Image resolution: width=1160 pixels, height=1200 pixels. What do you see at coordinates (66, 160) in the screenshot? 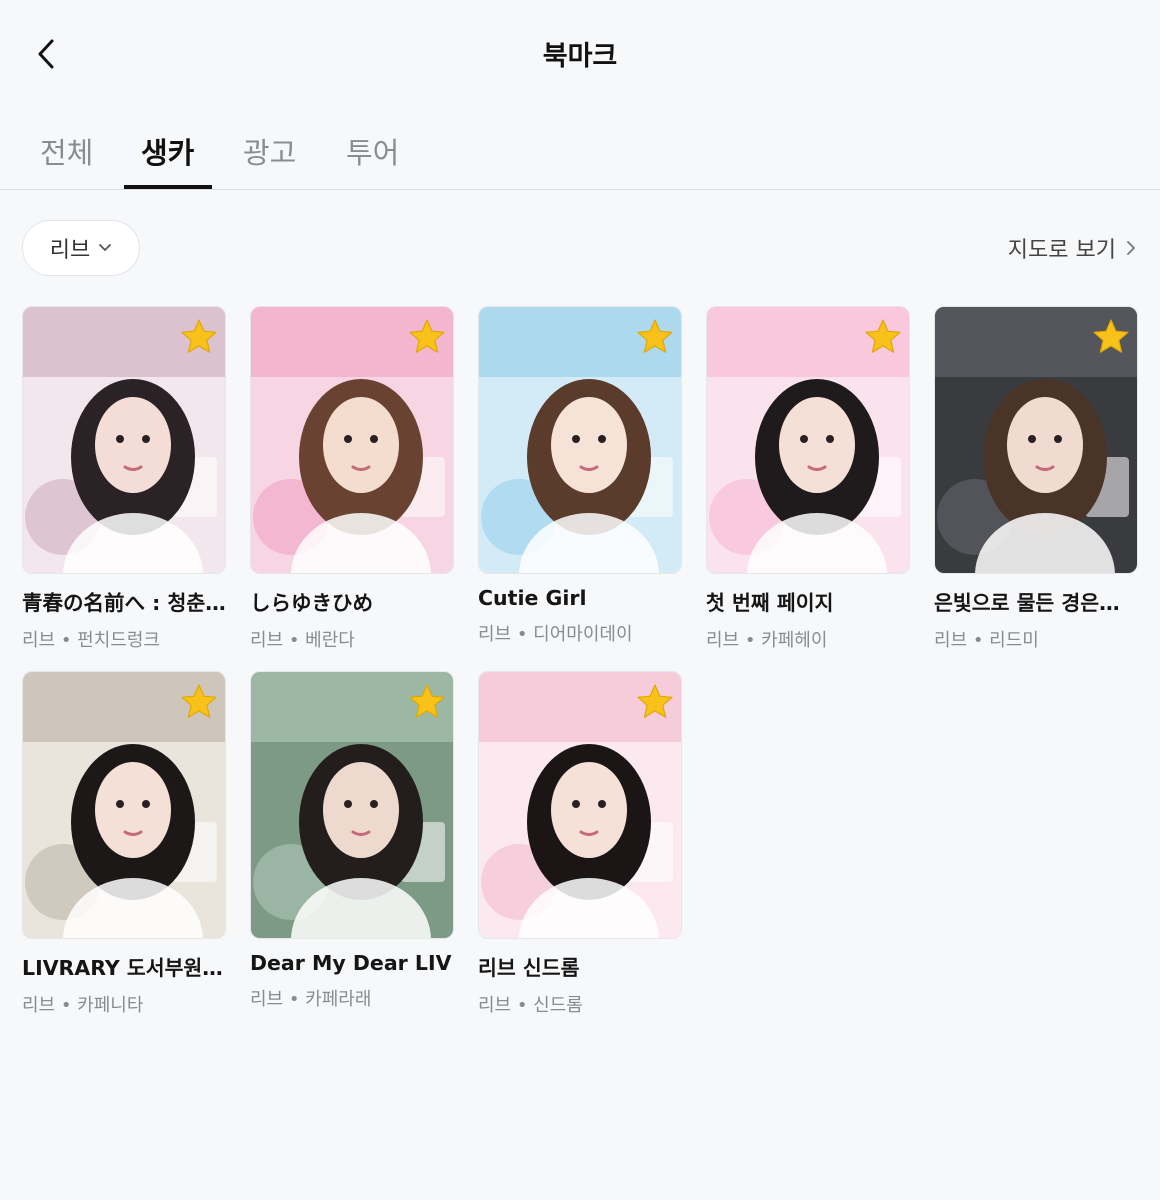
I see `tab-all: 전체` at bounding box center [66, 160].